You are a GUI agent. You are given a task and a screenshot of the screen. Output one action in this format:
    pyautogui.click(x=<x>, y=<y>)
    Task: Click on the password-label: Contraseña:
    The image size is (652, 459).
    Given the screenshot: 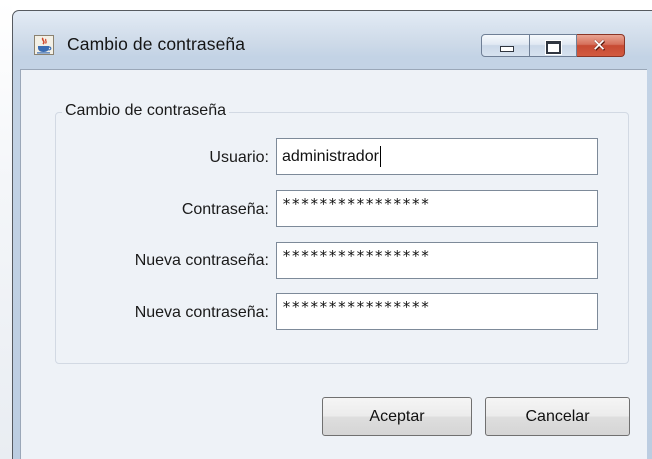 What is the action you would take?
    pyautogui.click(x=225, y=209)
    